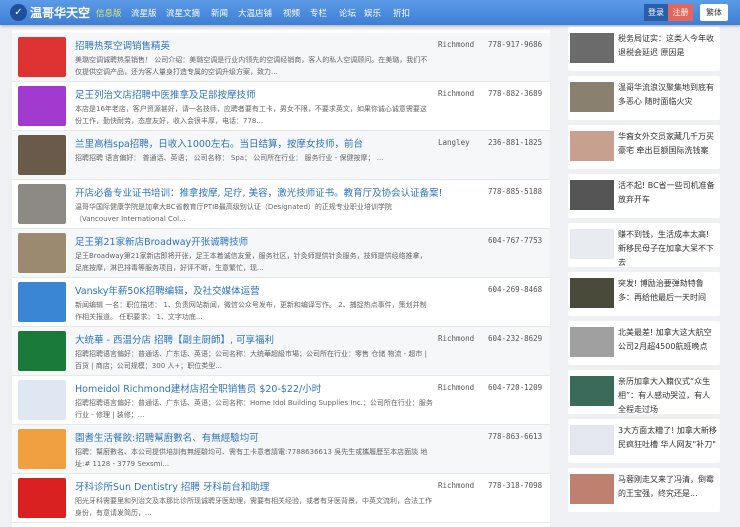 The width and height of the screenshot is (740, 527). I want to click on news-item: 活不起! BC省一些司机准备放弃开车, so click(644, 196).